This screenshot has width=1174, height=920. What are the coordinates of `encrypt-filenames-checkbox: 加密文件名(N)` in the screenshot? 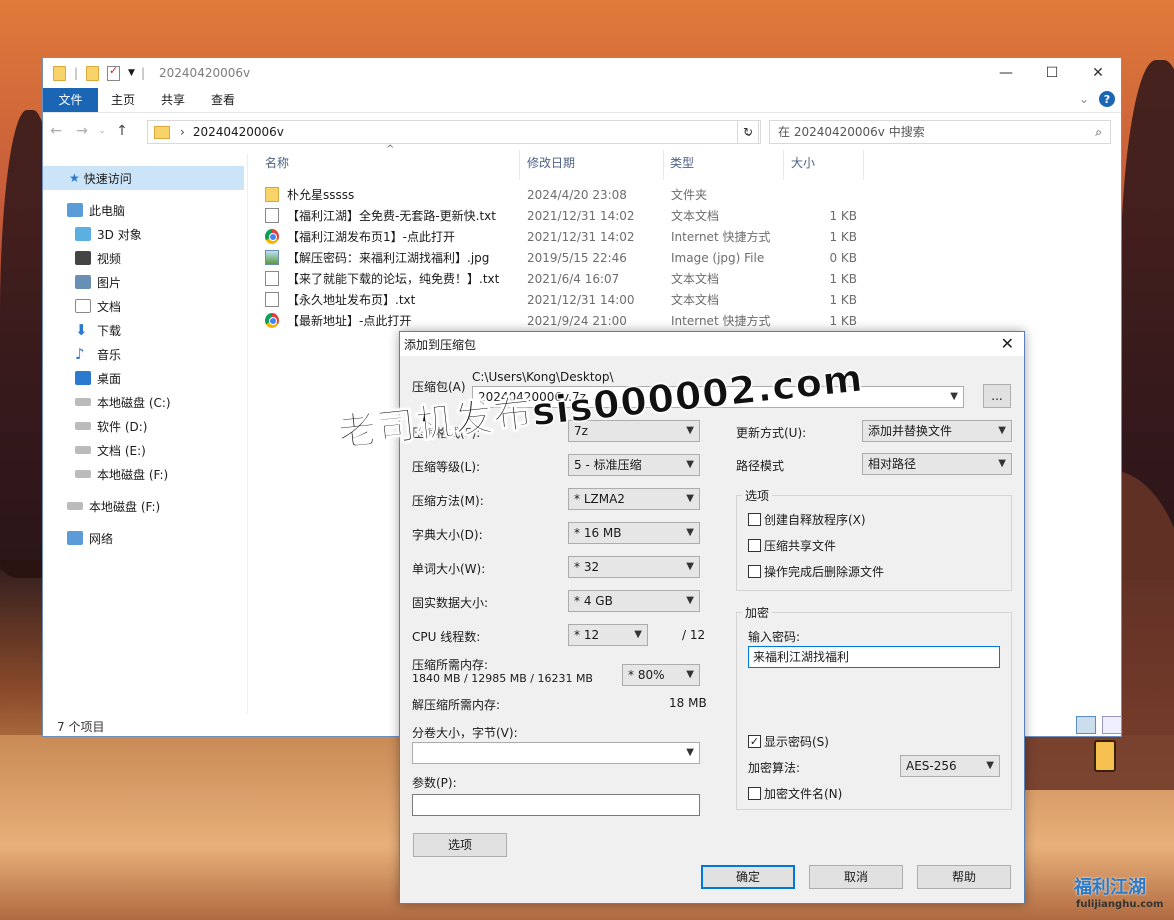 It's located at (795, 793).